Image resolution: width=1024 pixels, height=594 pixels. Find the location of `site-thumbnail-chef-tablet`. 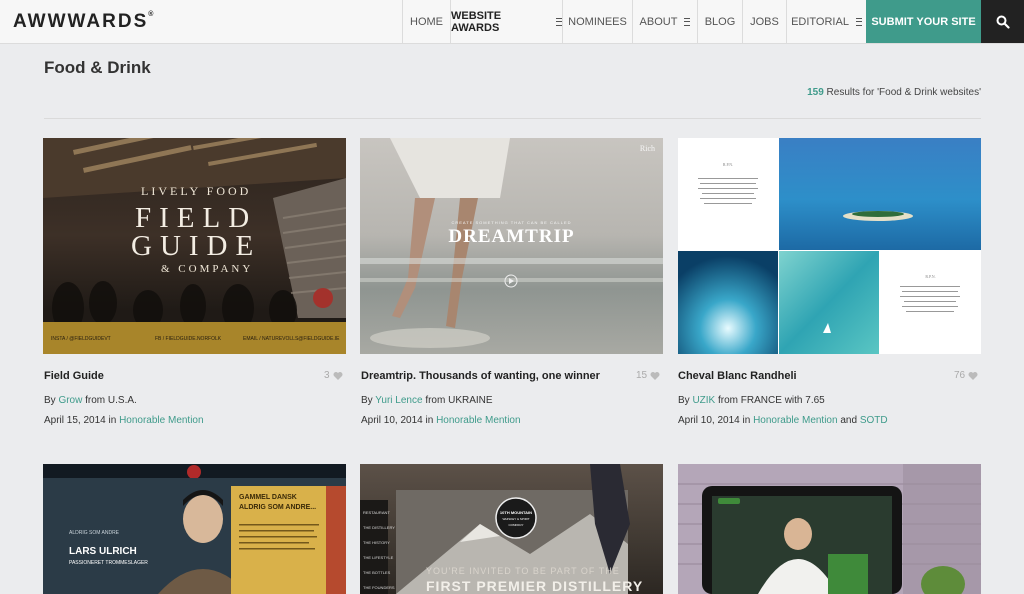

site-thumbnail-chef-tablet is located at coordinates (829, 529).